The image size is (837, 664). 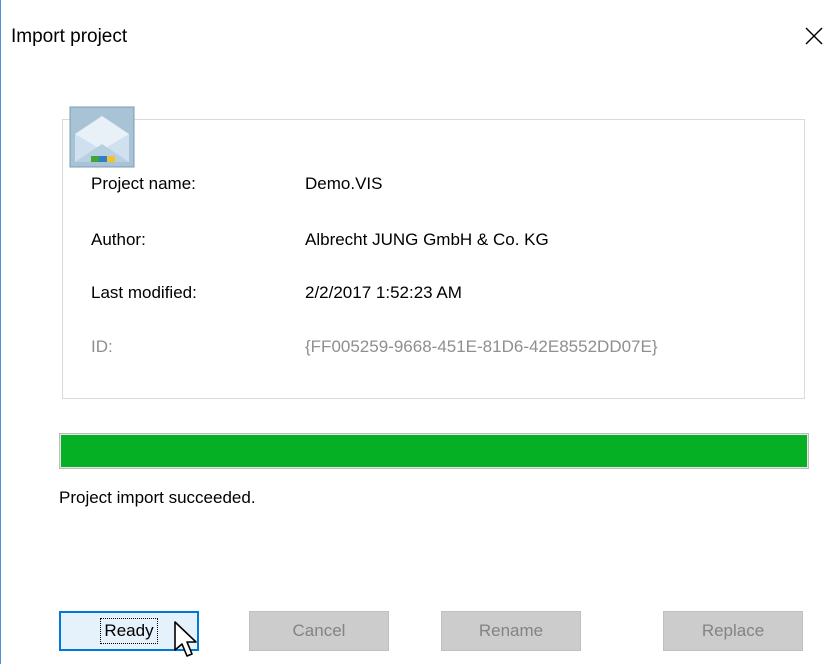 I want to click on replace-button: Replace, so click(x=733, y=631).